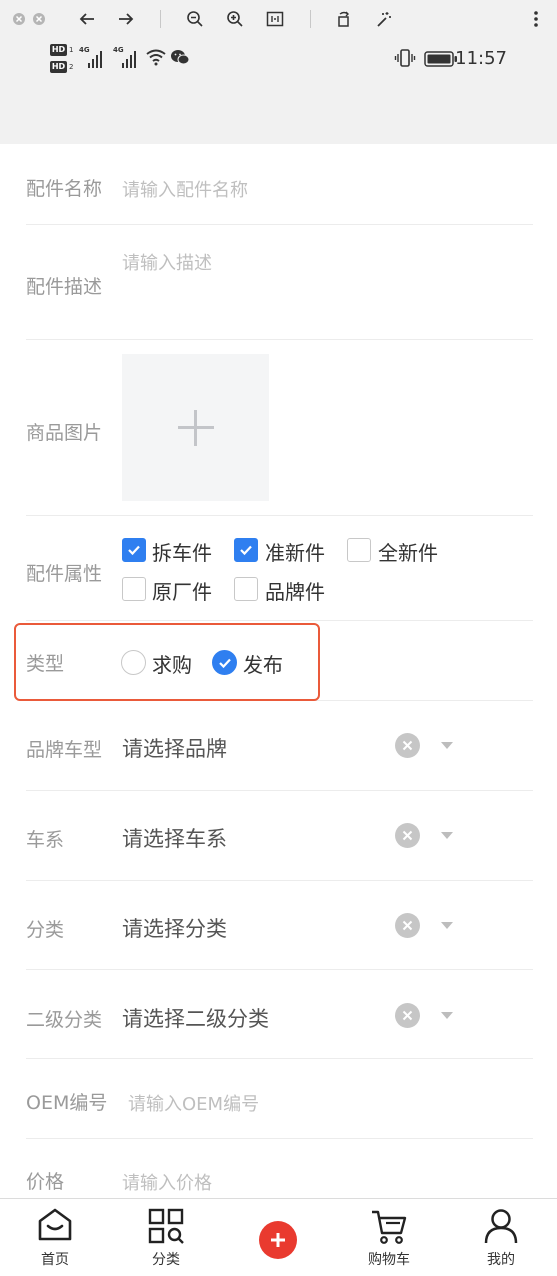 The height and width of the screenshot is (1276, 557). I want to click on product-image-label: 商品图片, so click(64, 433).